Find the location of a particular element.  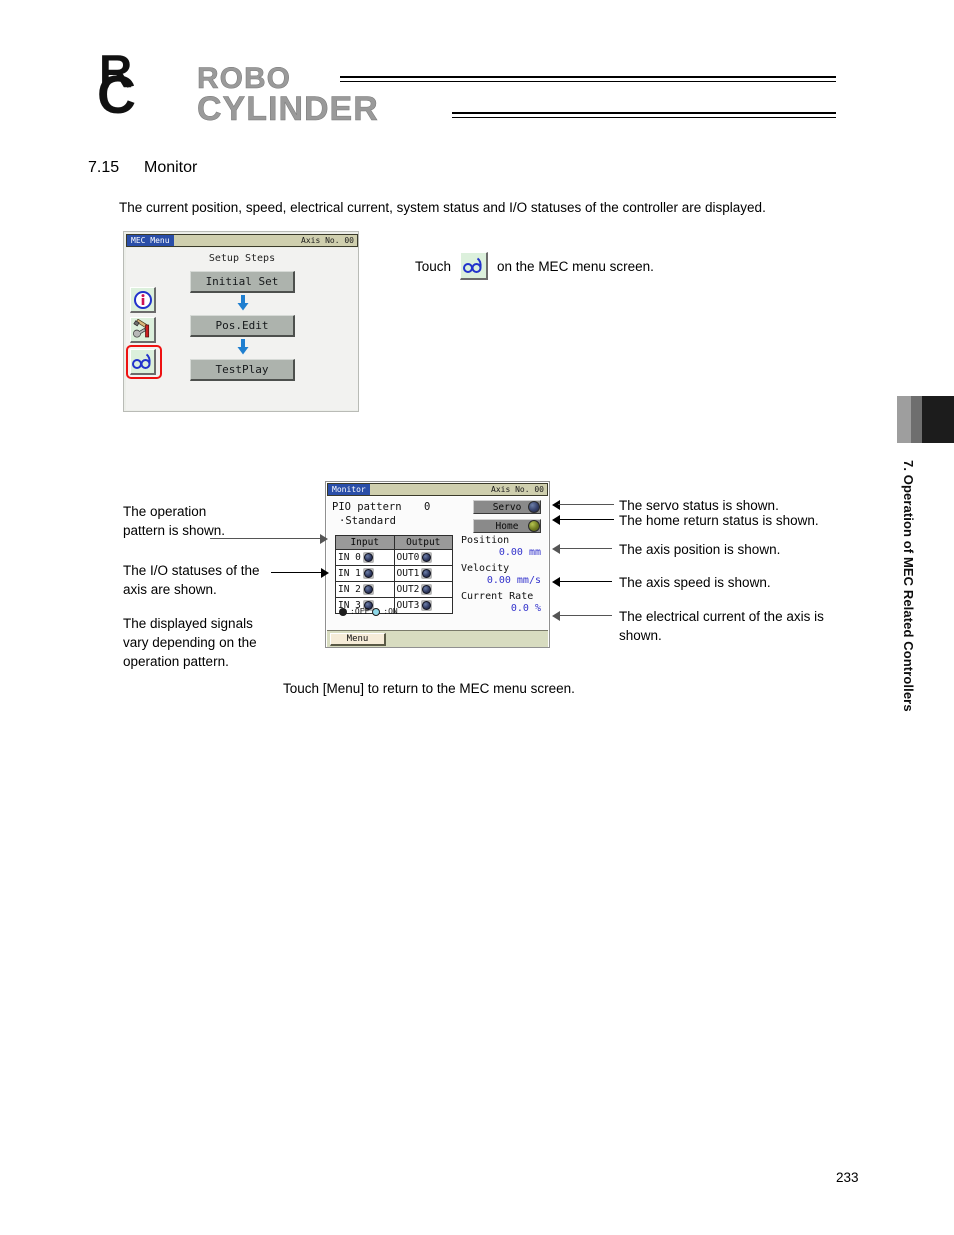

setup-steps-label: Setup Steps is located at coordinates (242, 258).